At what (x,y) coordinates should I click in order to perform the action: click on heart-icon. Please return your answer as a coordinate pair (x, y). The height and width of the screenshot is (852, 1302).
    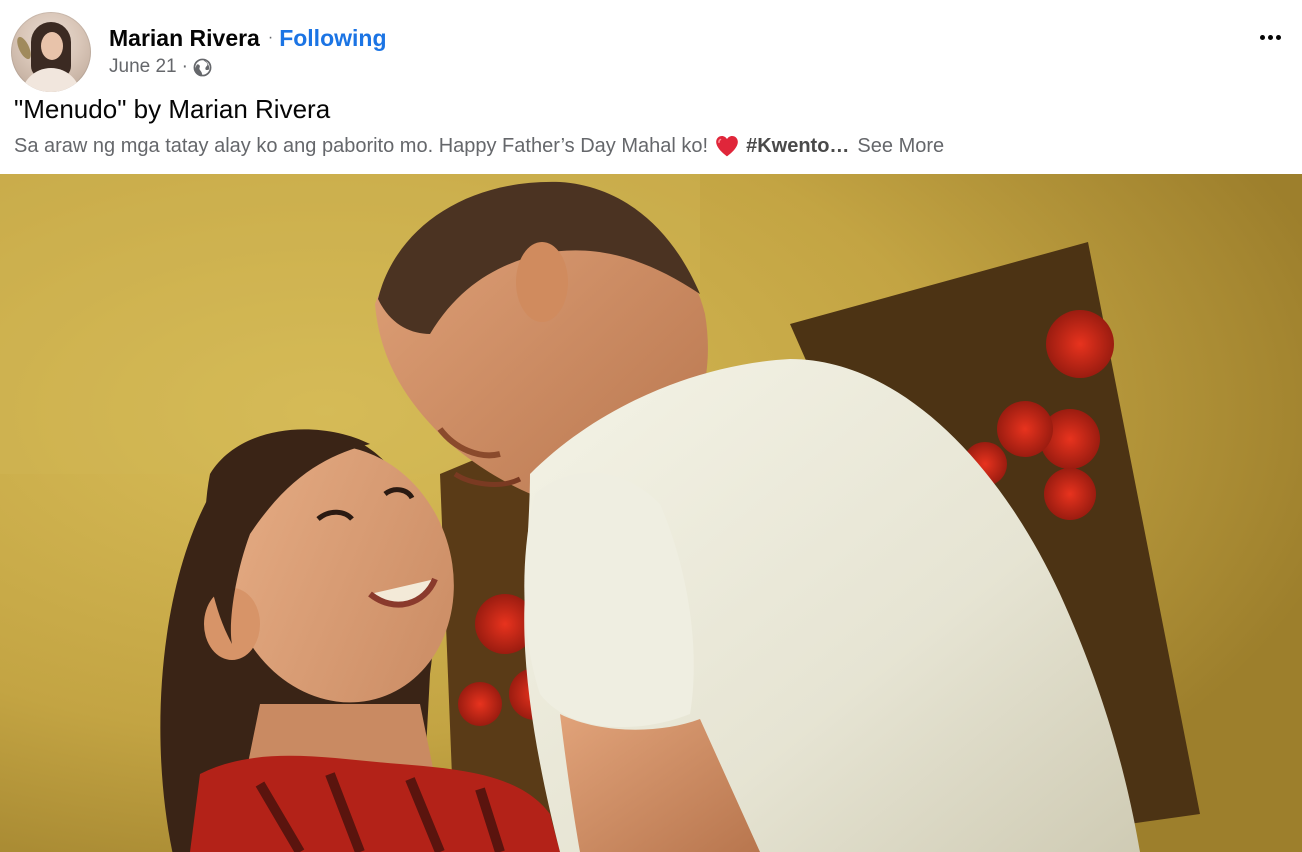
    Looking at the image, I should click on (727, 146).